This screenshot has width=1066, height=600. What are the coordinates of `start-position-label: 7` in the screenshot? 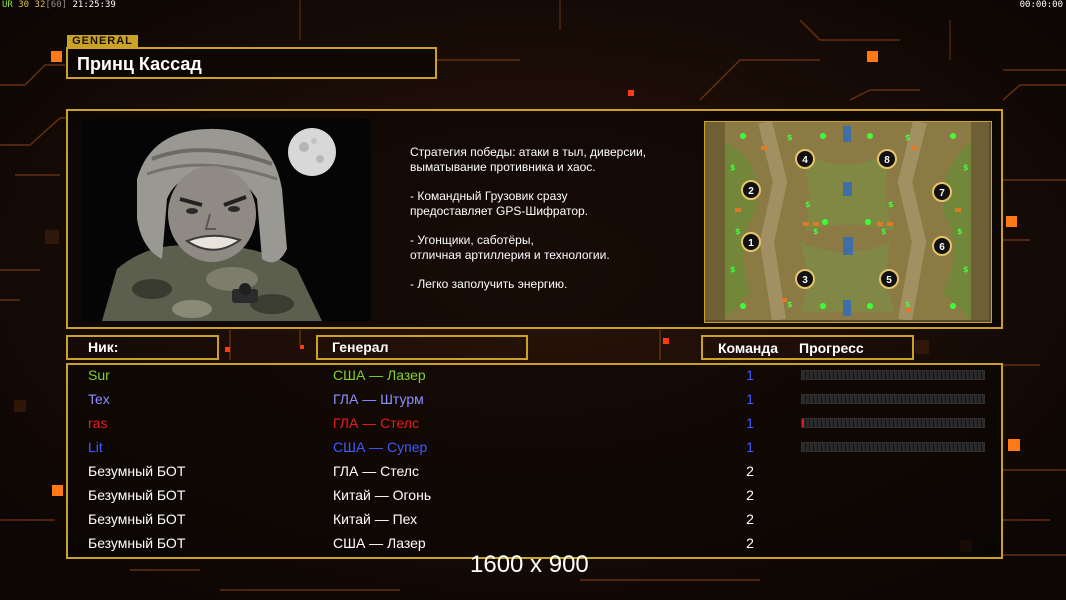 It's located at (942, 193).